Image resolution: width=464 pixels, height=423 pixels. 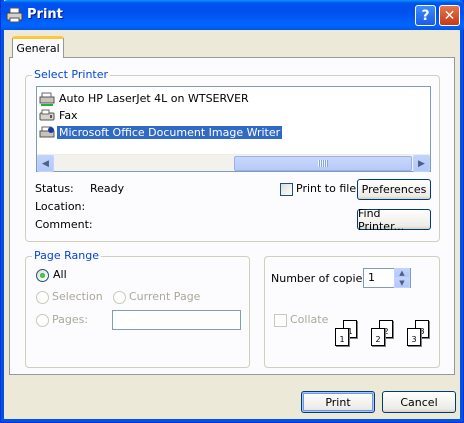 What do you see at coordinates (449, 15) in the screenshot?
I see `close-button: ✕` at bounding box center [449, 15].